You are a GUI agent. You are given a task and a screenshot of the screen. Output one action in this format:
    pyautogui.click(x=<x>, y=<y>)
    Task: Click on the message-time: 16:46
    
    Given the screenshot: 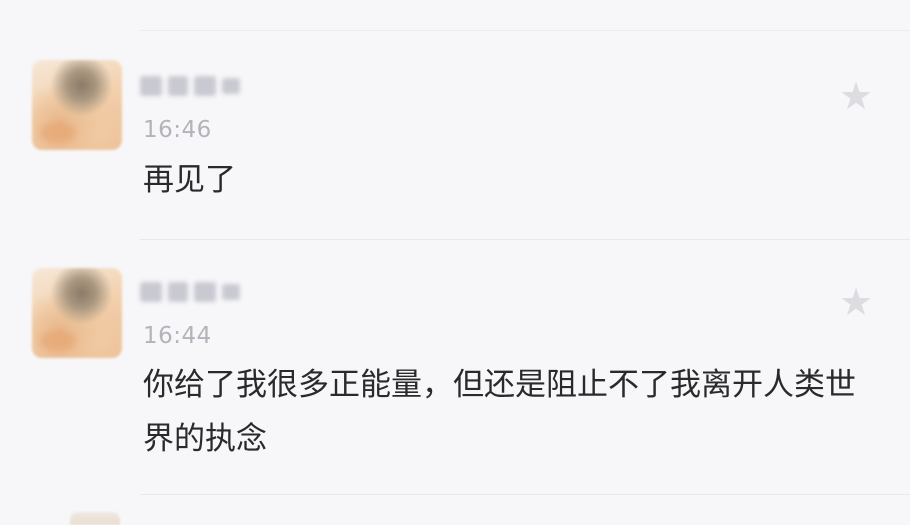 What is the action you would take?
    pyautogui.click(x=177, y=130)
    